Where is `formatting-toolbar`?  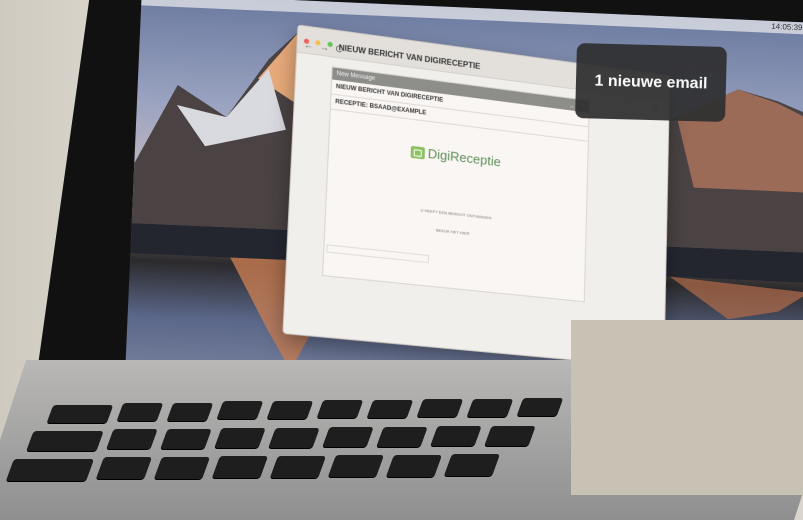 formatting-toolbar is located at coordinates (377, 254).